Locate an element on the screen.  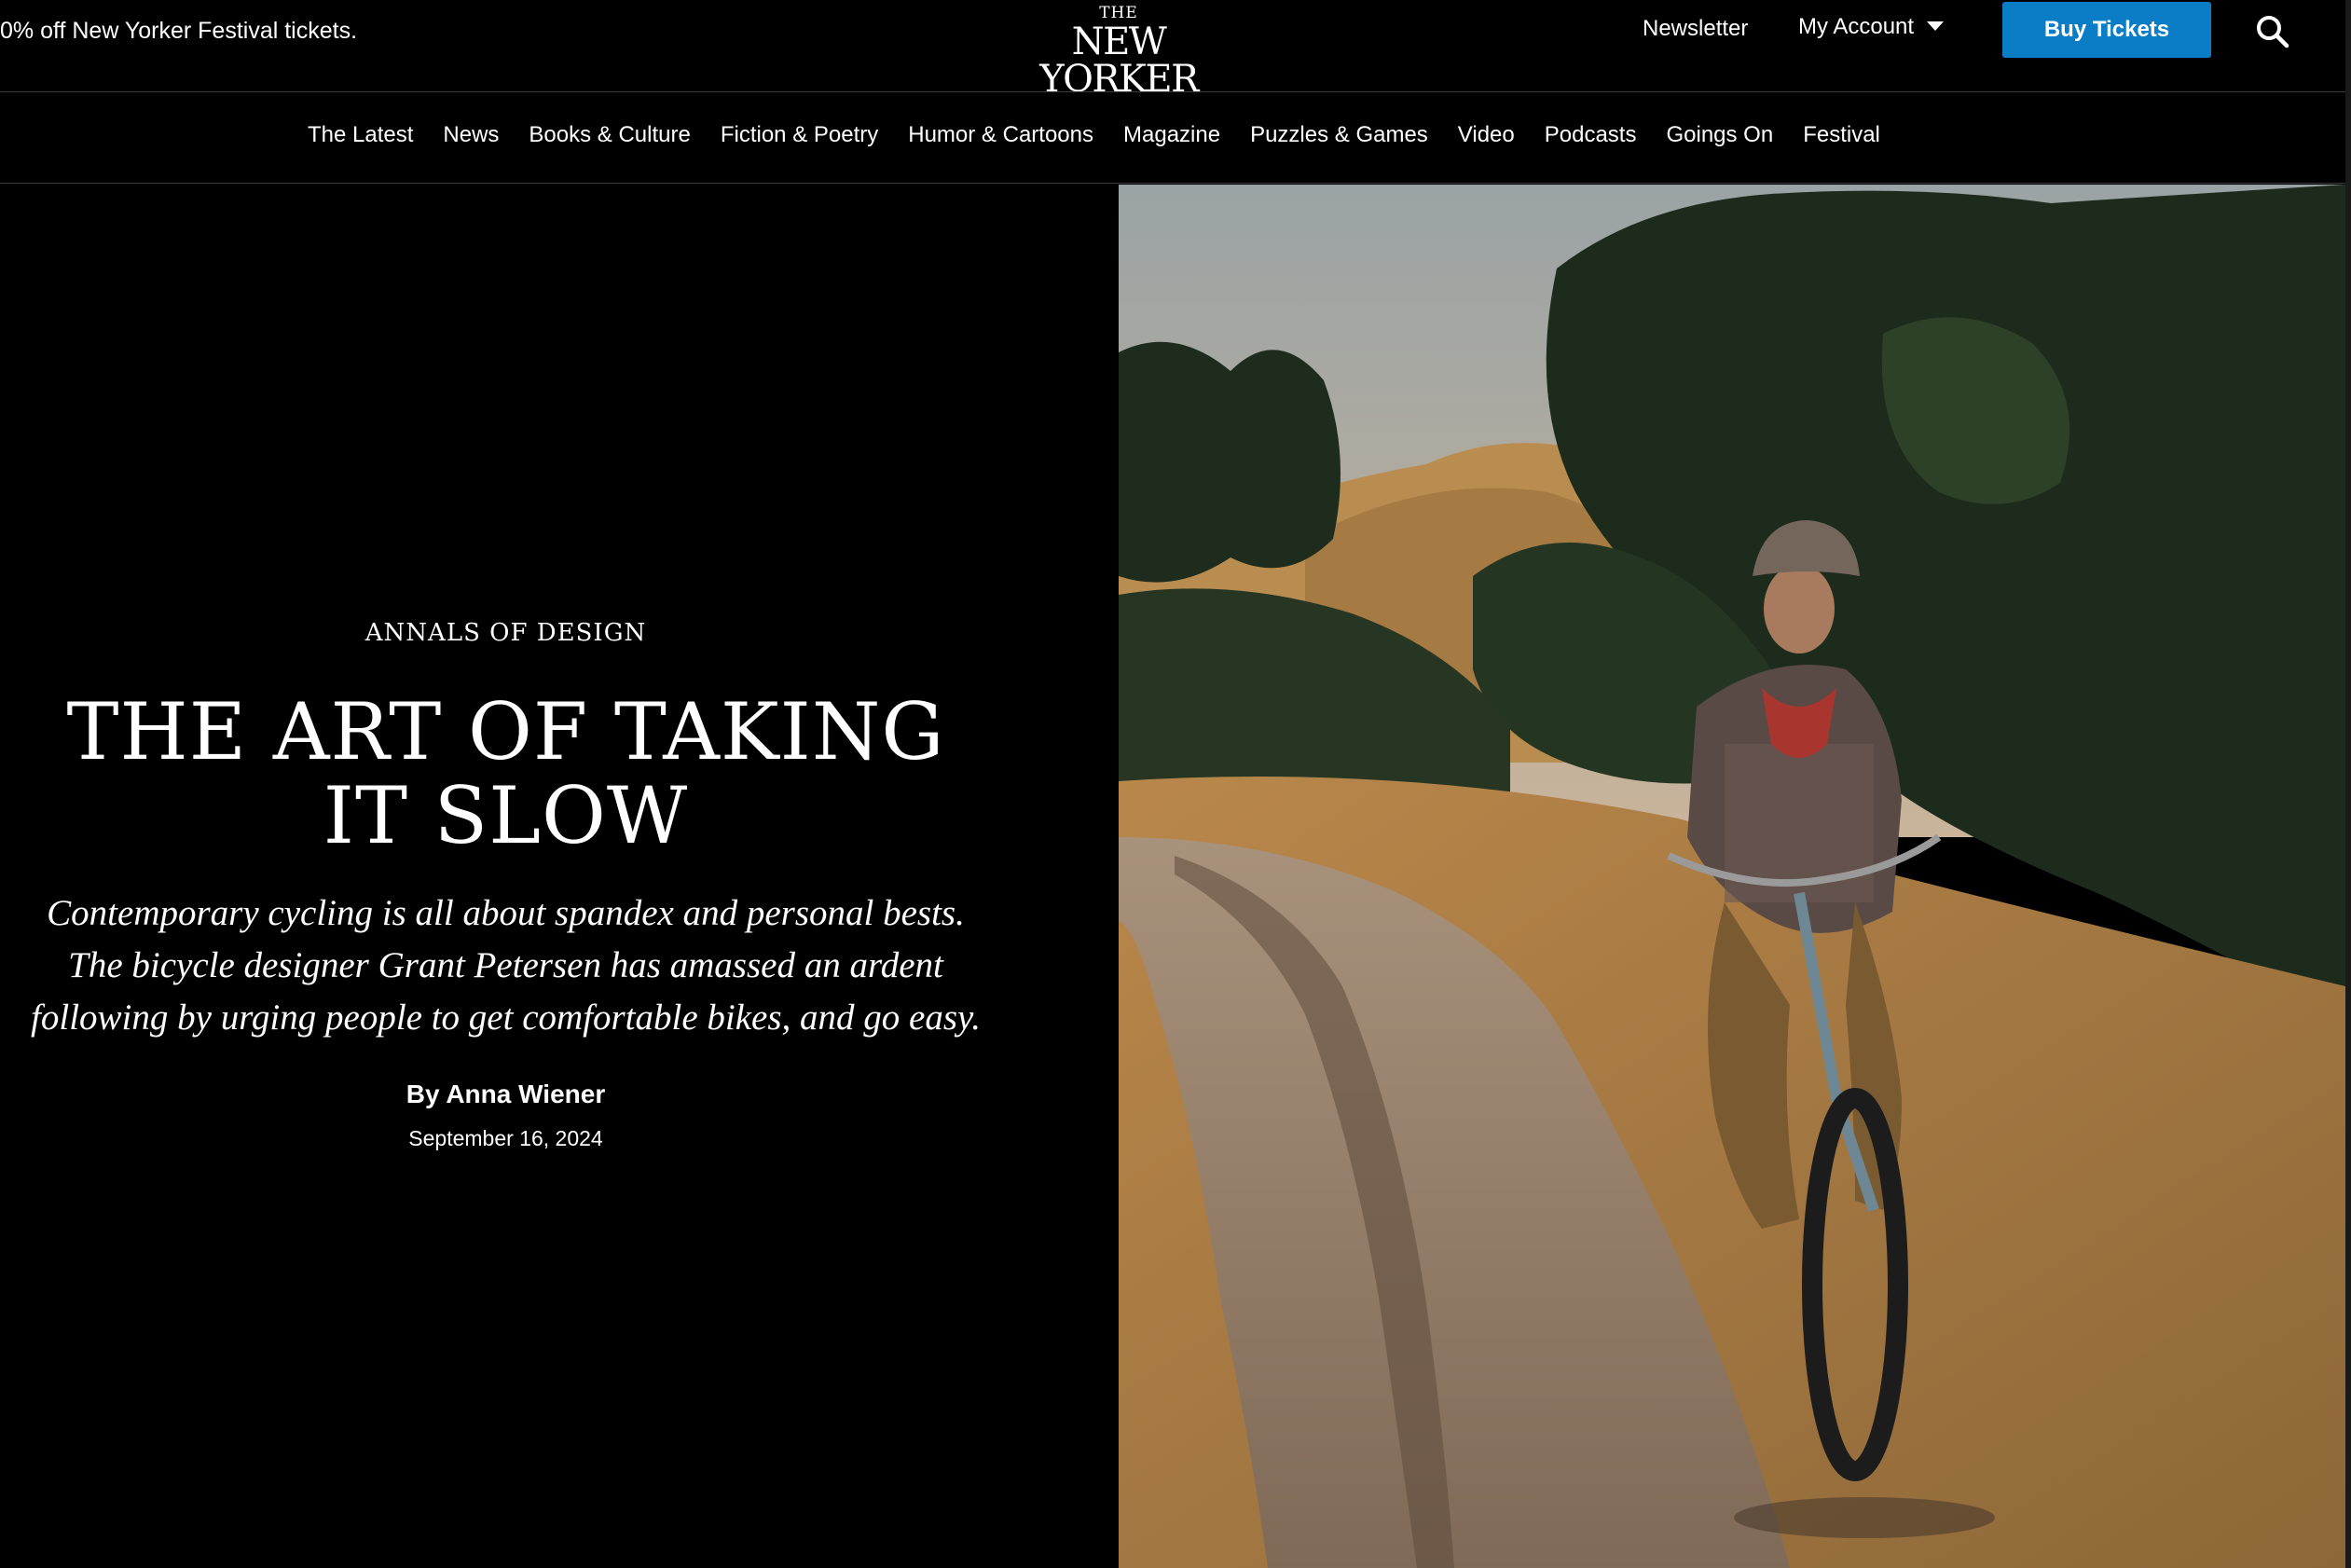
nav-item-festival: Festival is located at coordinates (1841, 135).